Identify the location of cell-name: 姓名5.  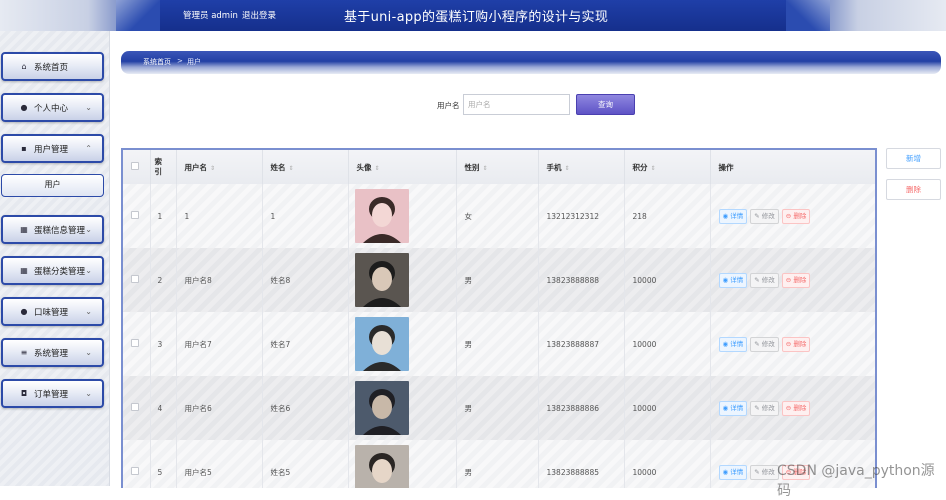
(305, 464).